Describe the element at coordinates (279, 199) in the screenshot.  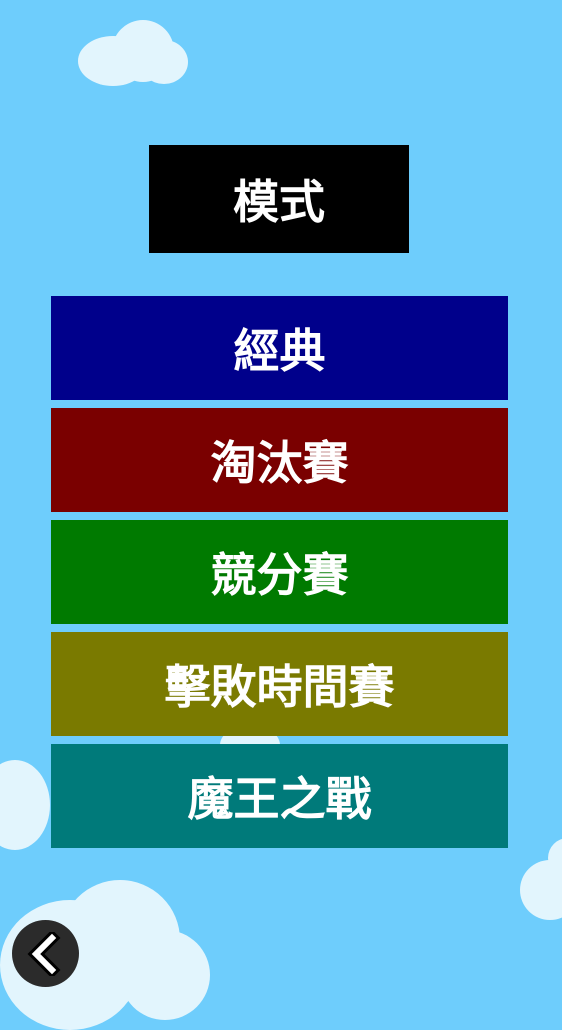
I see `page-title: 模式` at that location.